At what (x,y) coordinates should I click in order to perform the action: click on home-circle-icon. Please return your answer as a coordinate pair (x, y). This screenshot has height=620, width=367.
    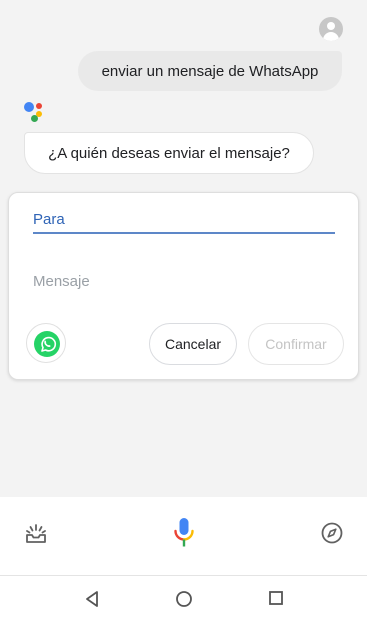
    Looking at the image, I should click on (184, 599).